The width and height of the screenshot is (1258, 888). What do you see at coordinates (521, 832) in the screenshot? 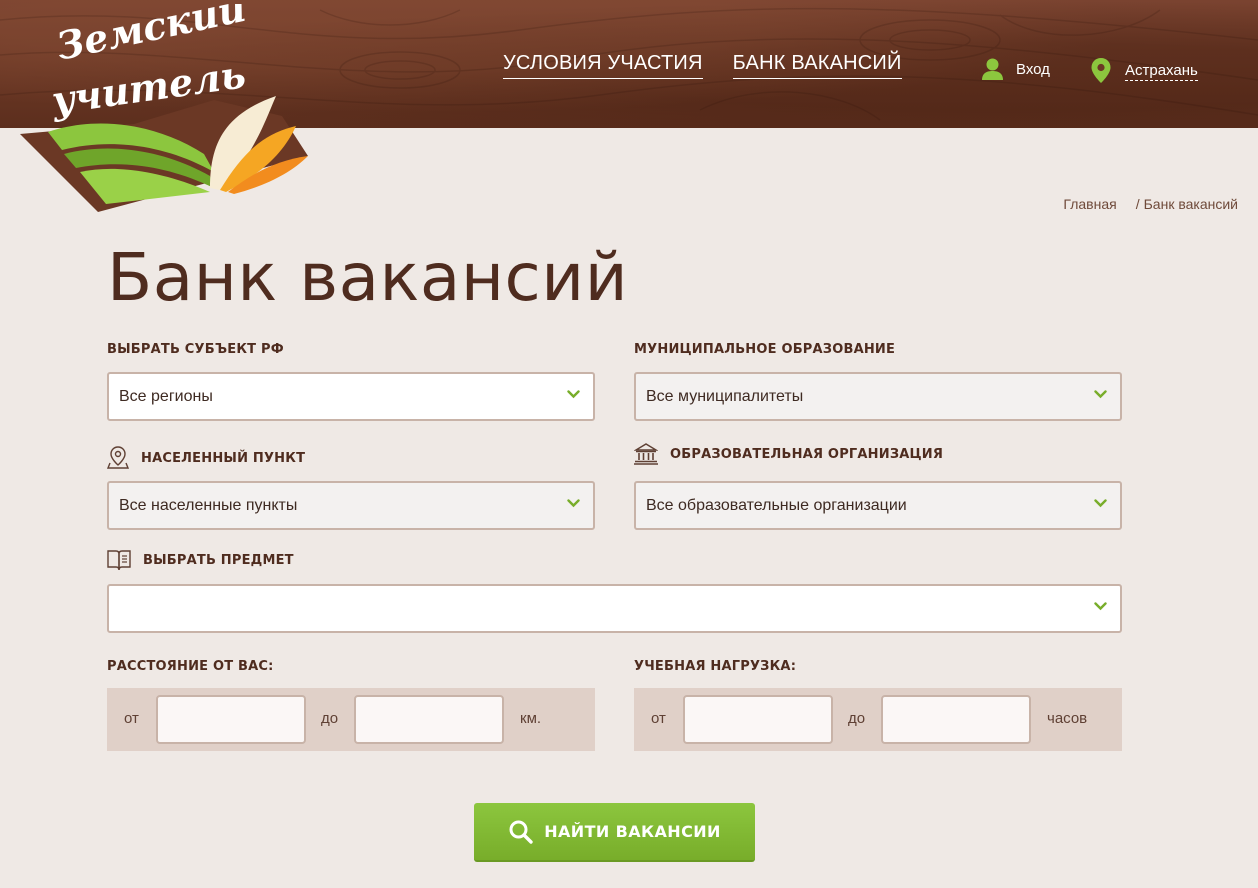
I see `search-icon` at bounding box center [521, 832].